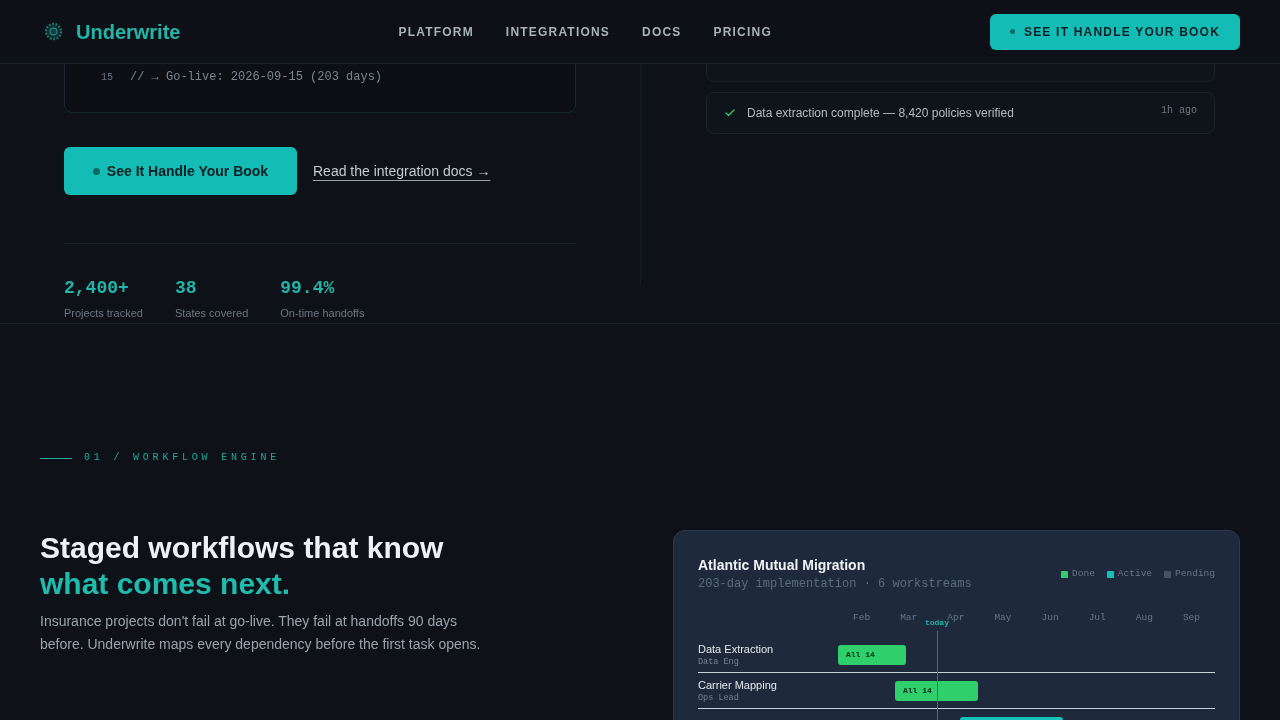  Describe the element at coordinates (1115, 31) in the screenshot. I see `cta-button: SEE IT HANDLE YOUR BOOK` at that location.